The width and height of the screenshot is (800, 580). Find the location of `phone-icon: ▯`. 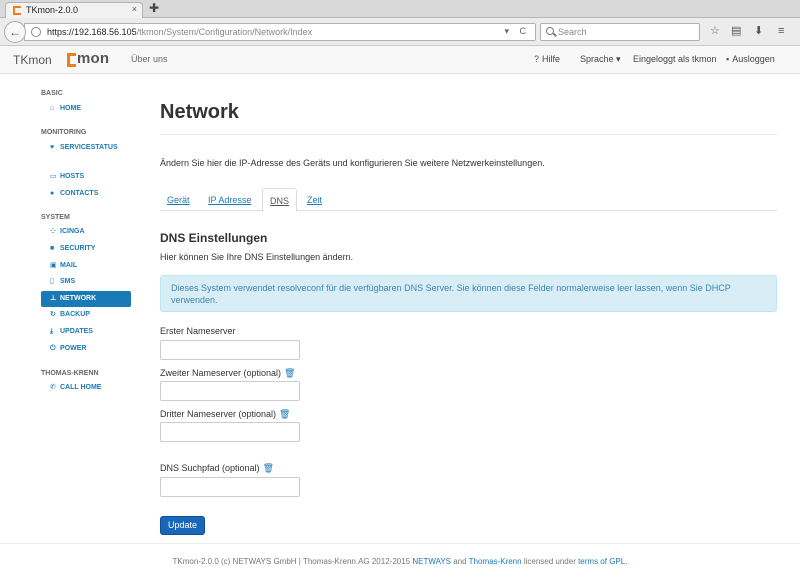

phone-icon: ▯ is located at coordinates (52, 281).